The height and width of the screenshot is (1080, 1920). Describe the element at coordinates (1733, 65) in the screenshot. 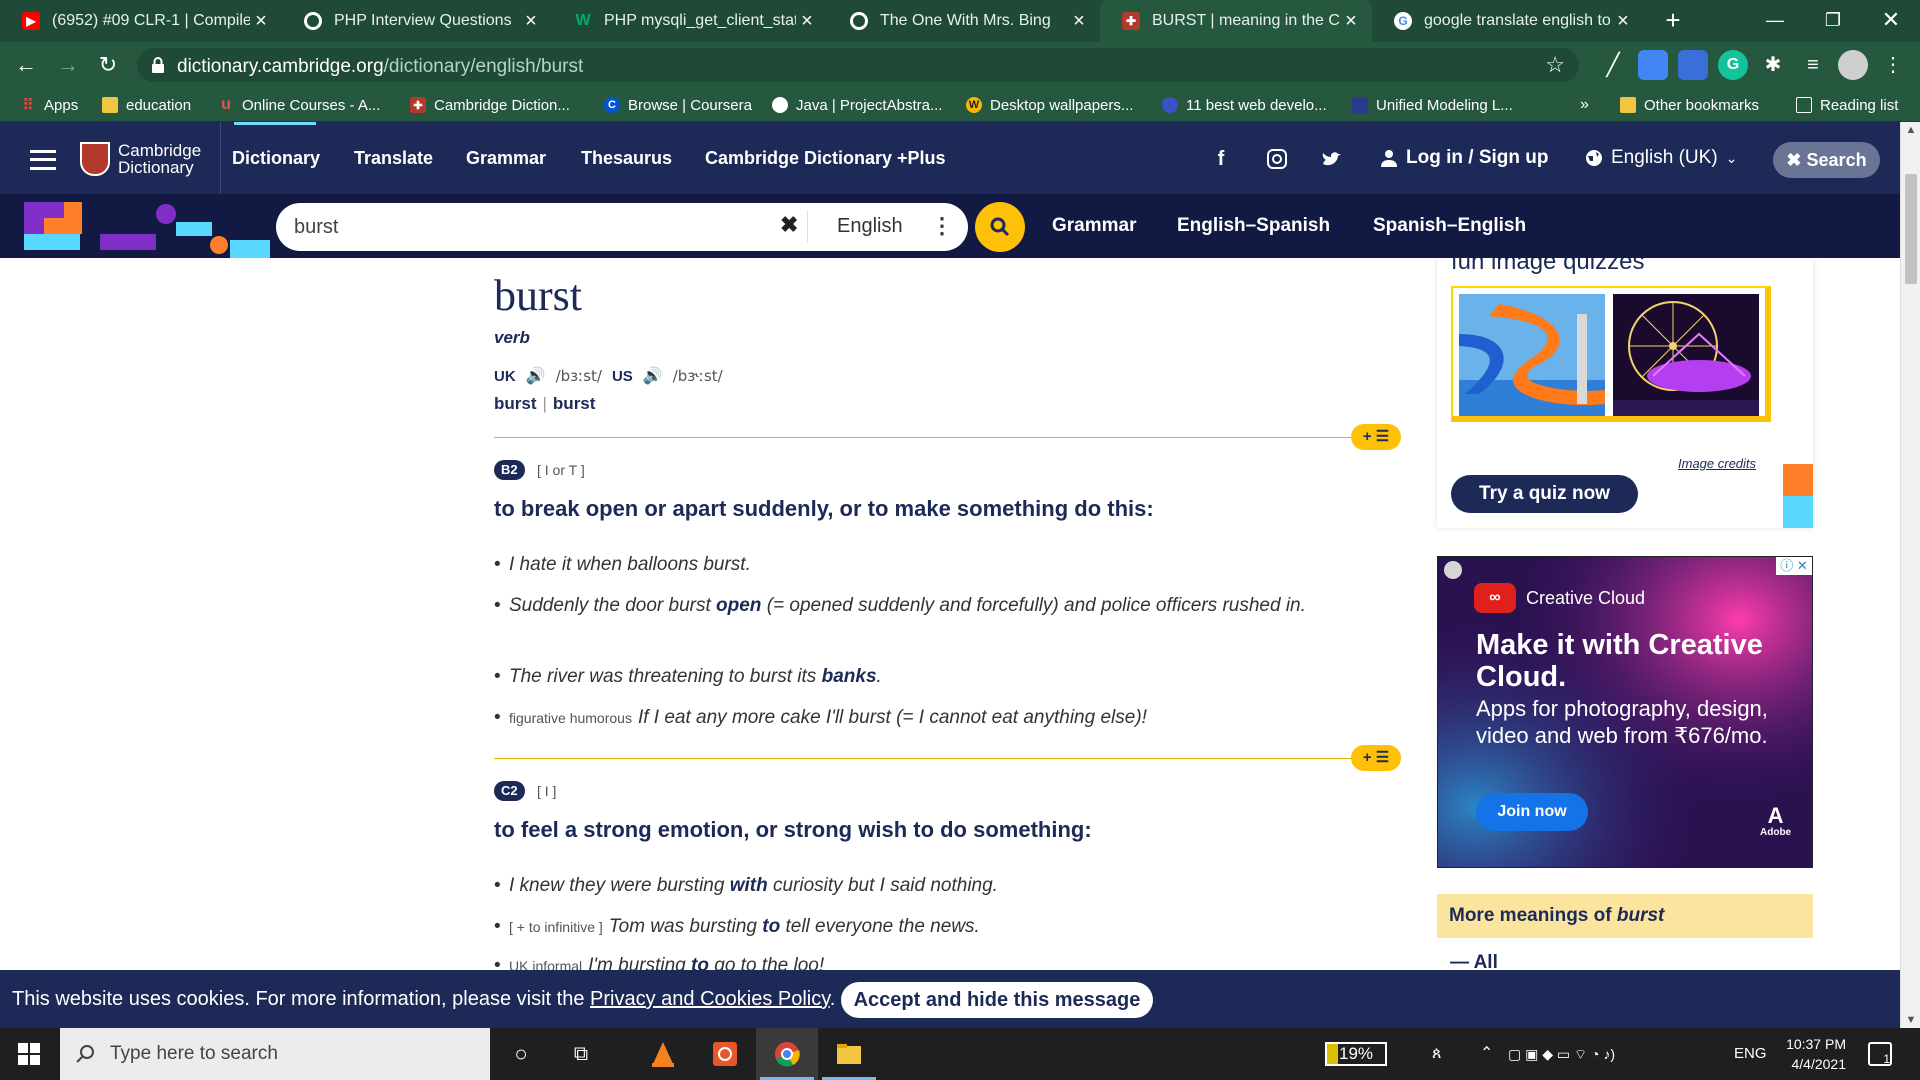

I see `grammarly-icon: G` at that location.